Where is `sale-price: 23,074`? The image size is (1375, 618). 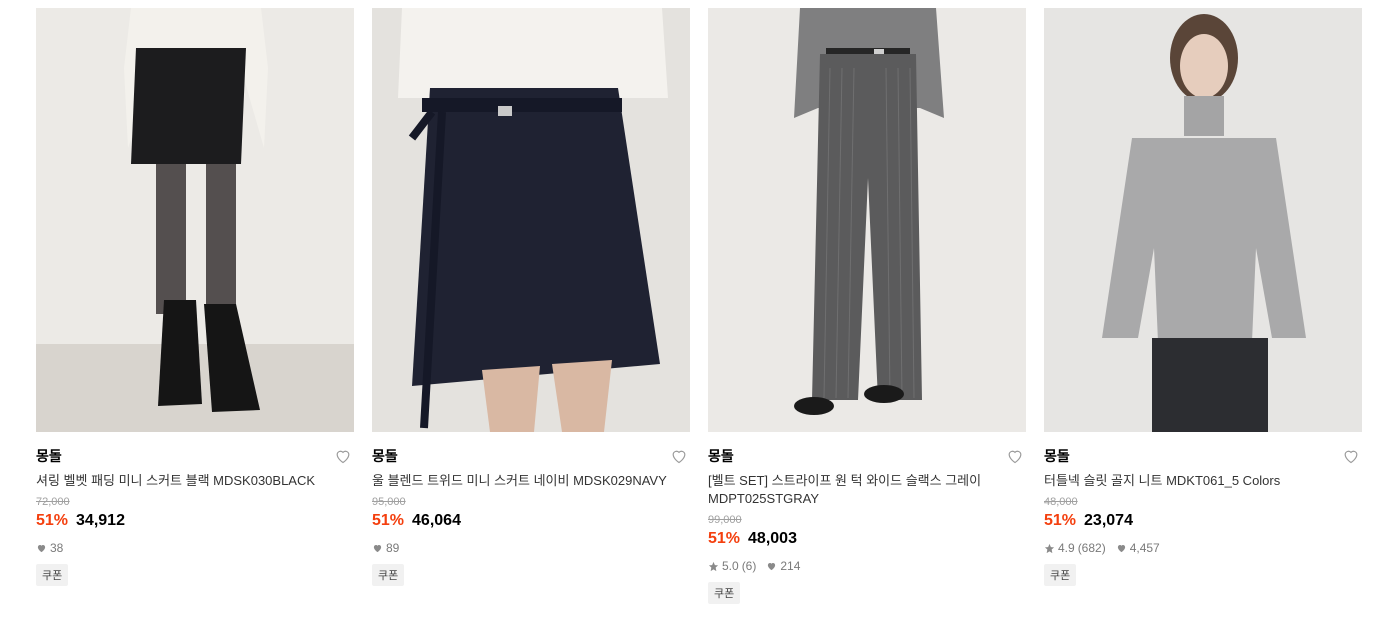
sale-price: 23,074 is located at coordinates (1108, 520).